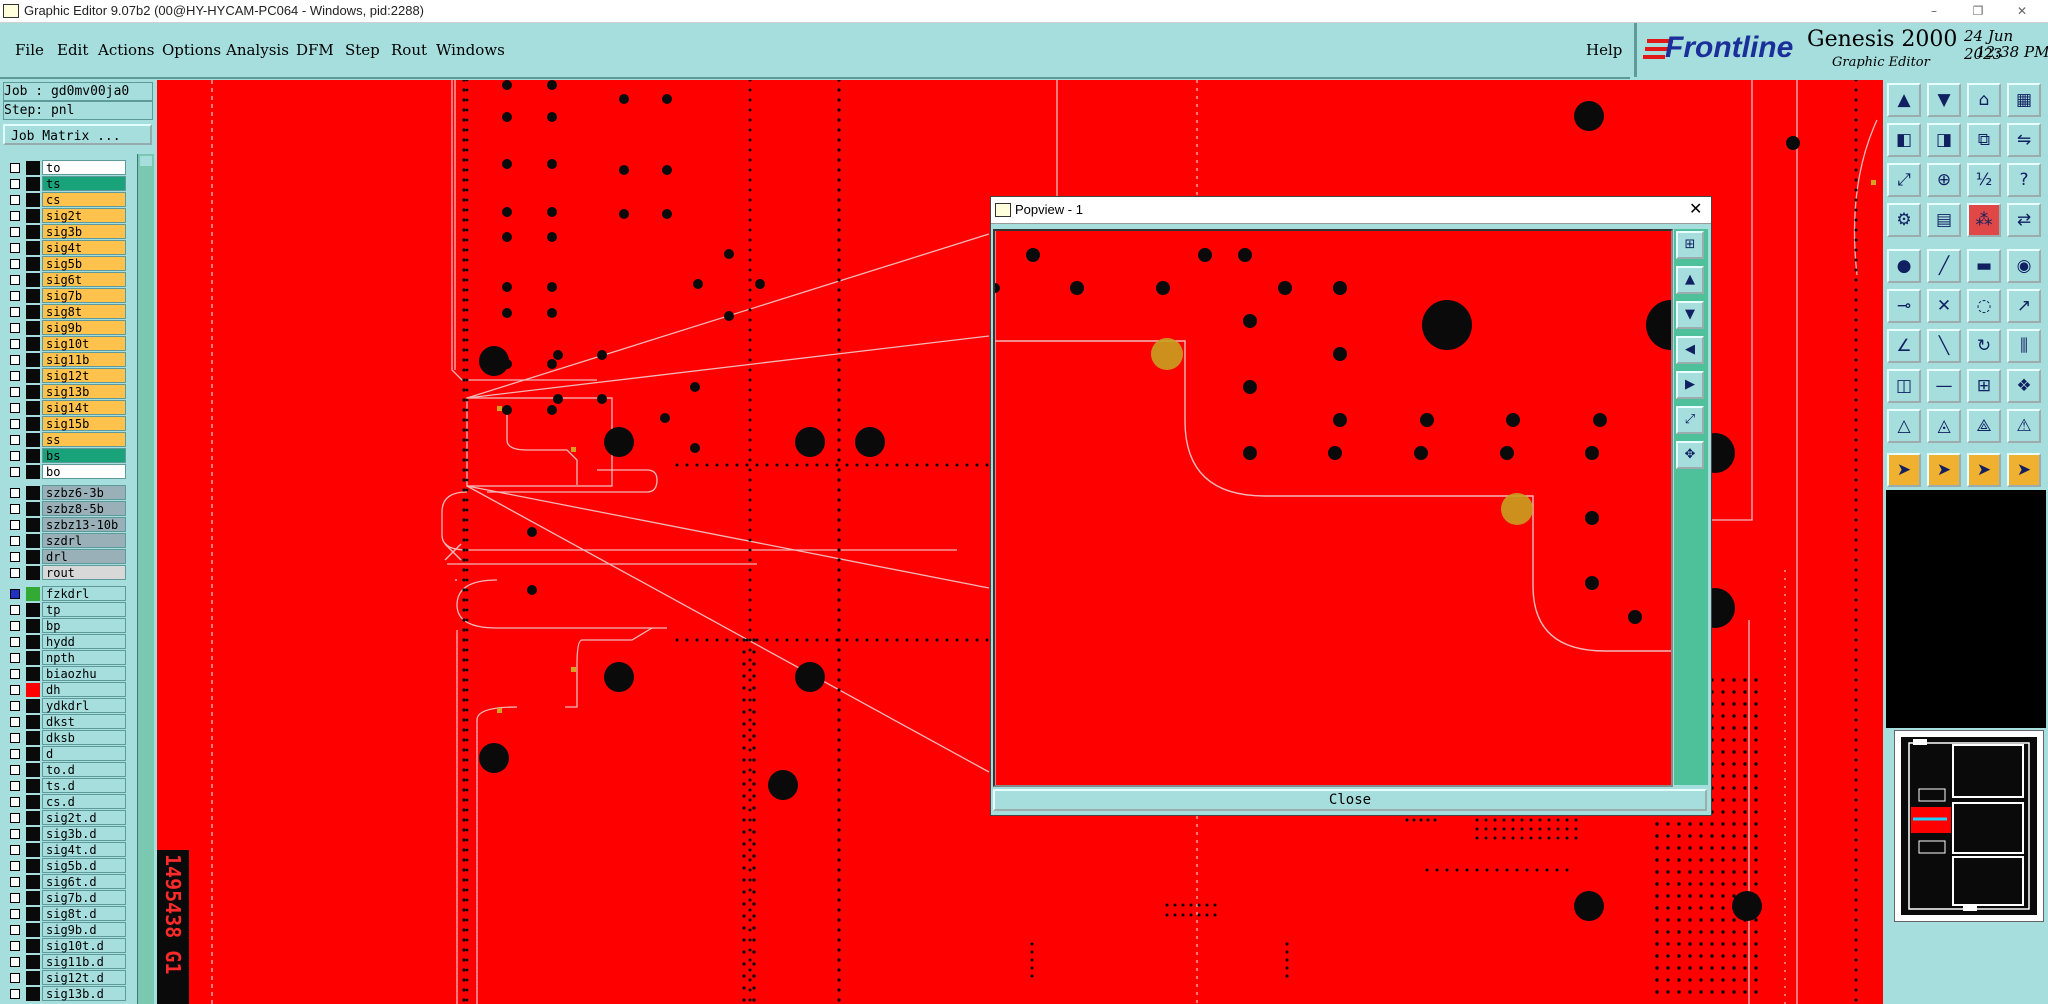 This screenshot has width=2048, height=1004. Describe the element at coordinates (1969, 826) in the screenshot. I see `panel-overview-map` at that location.